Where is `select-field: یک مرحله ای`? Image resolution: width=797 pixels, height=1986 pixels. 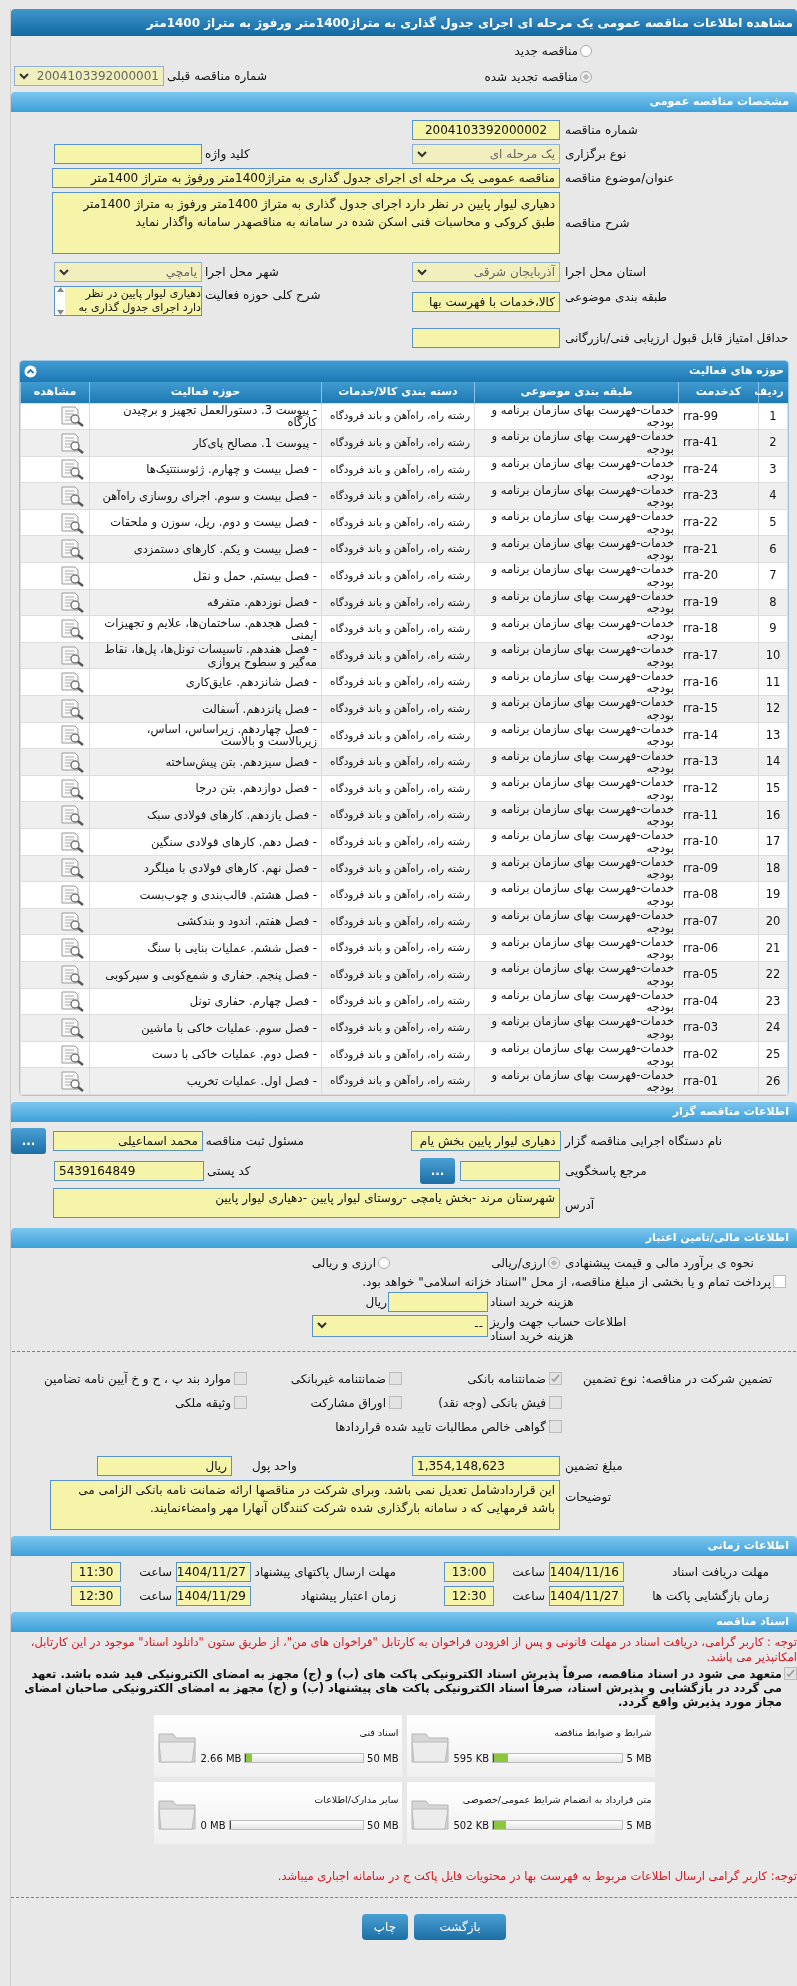 select-field: یک مرحله ای is located at coordinates (486, 154).